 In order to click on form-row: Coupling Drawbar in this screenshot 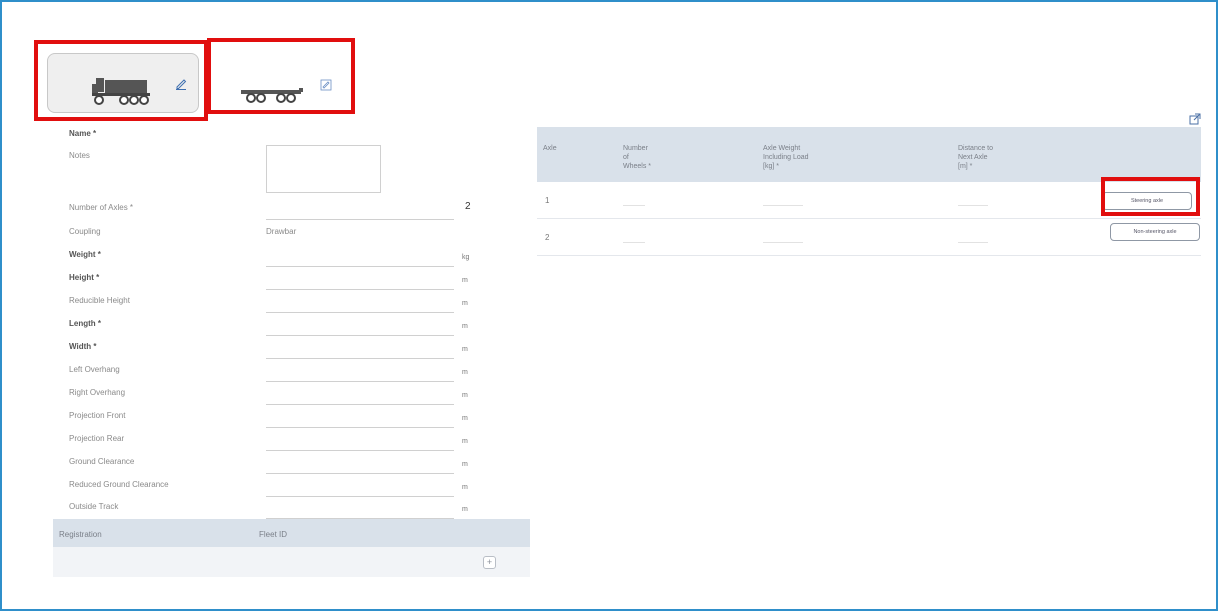, I will do `click(274, 236)`.